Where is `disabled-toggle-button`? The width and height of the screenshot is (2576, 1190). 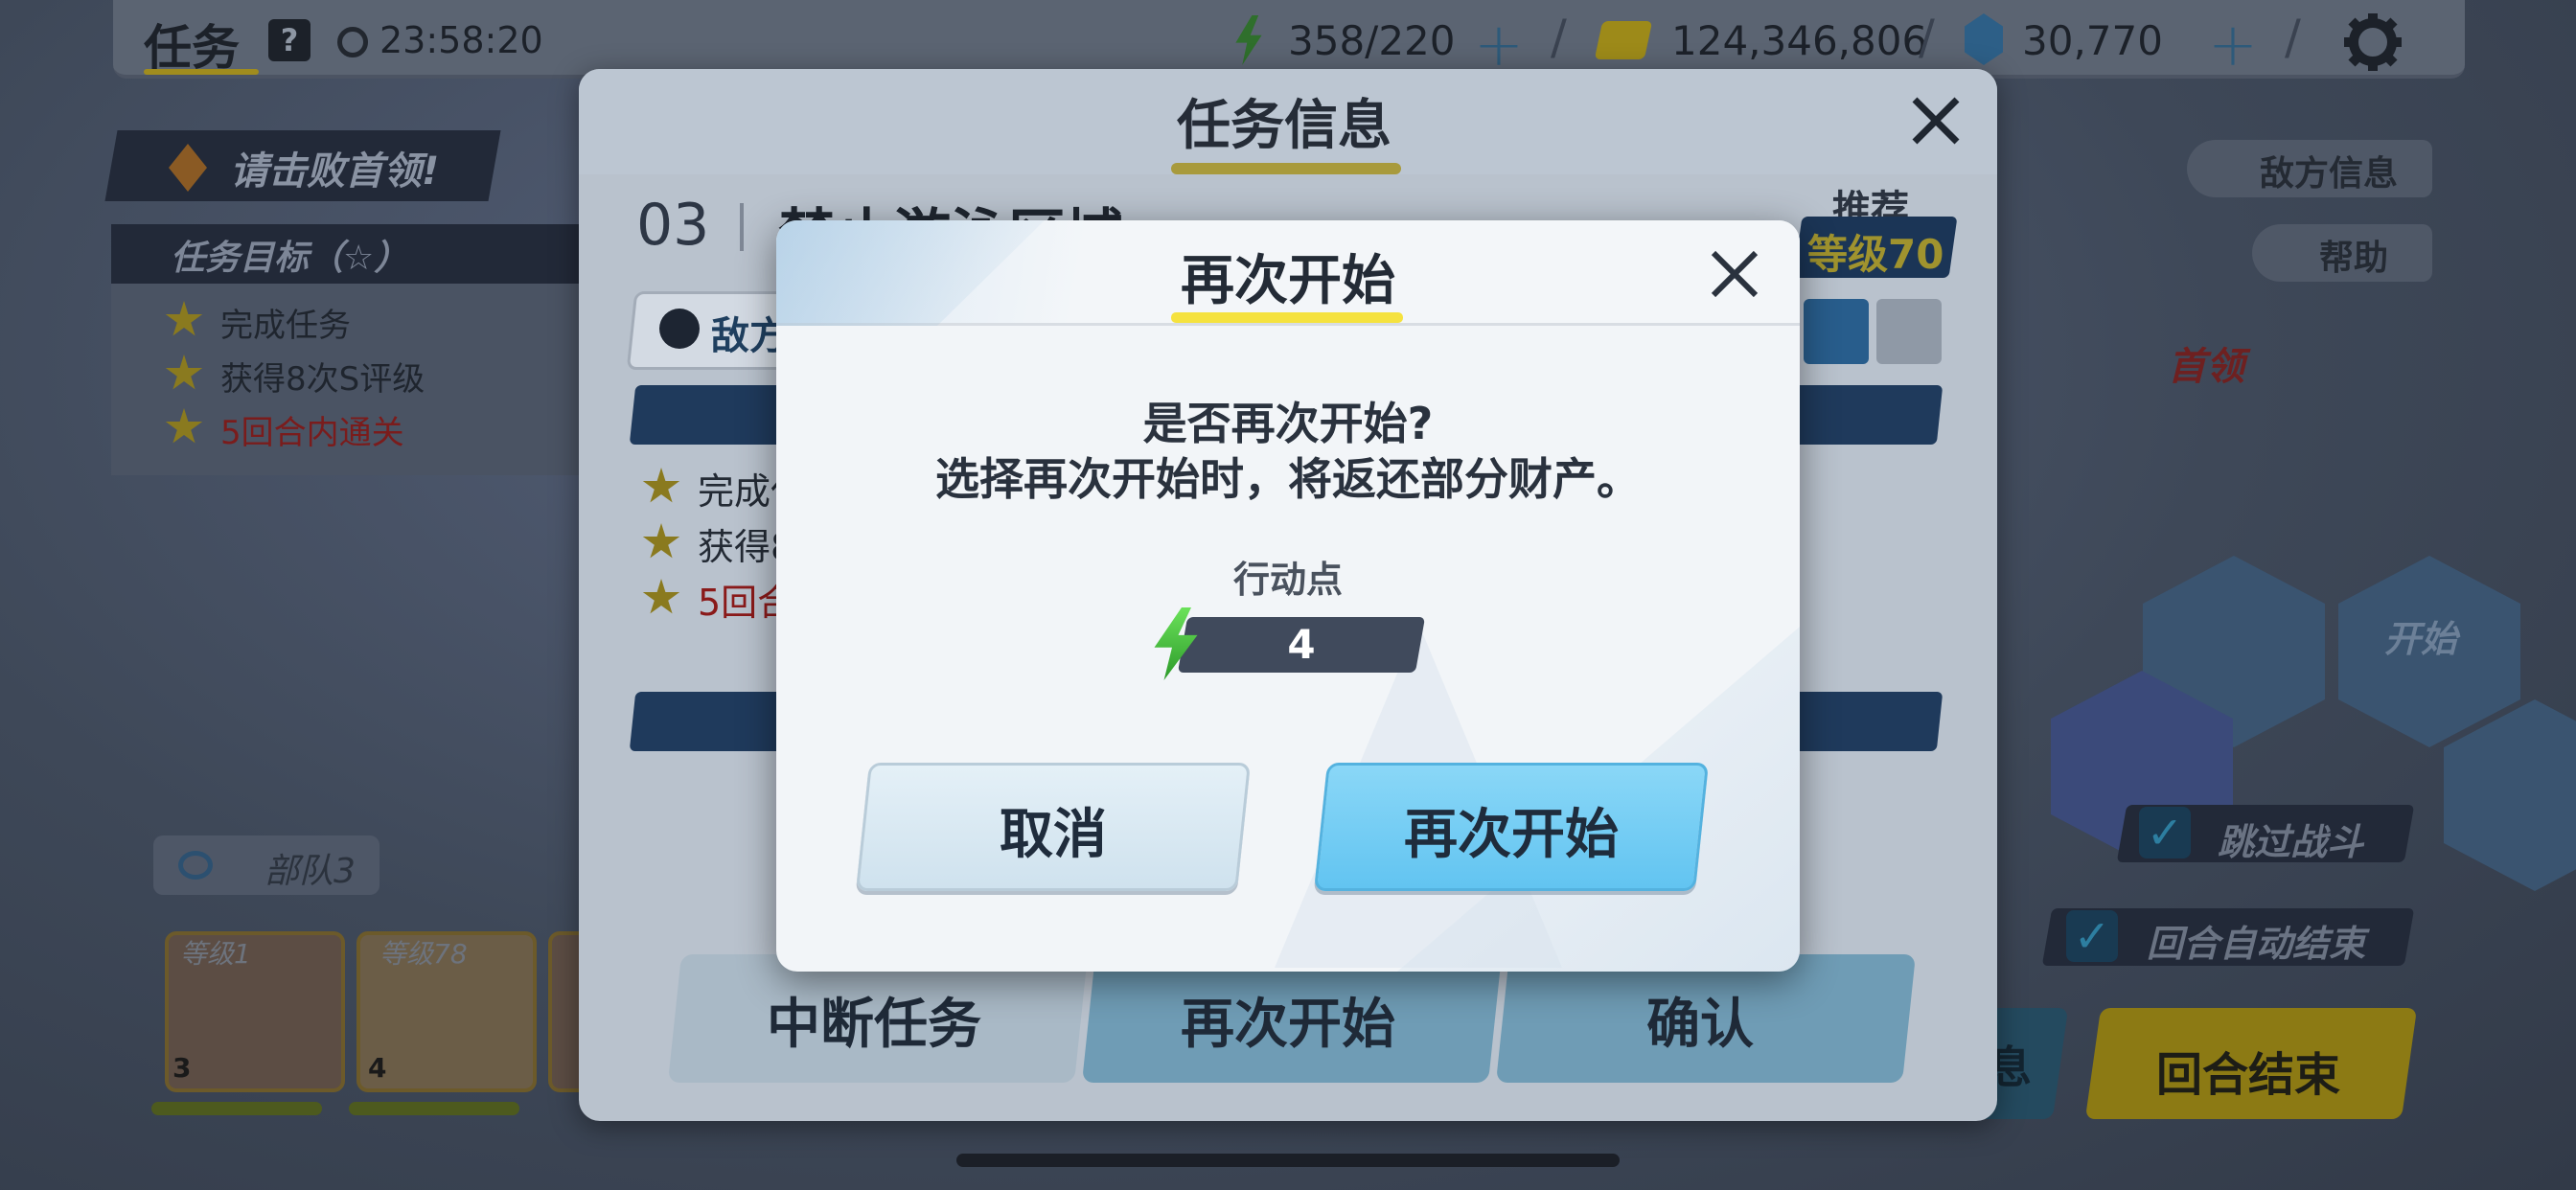 disabled-toggle-button is located at coordinates (1909, 332).